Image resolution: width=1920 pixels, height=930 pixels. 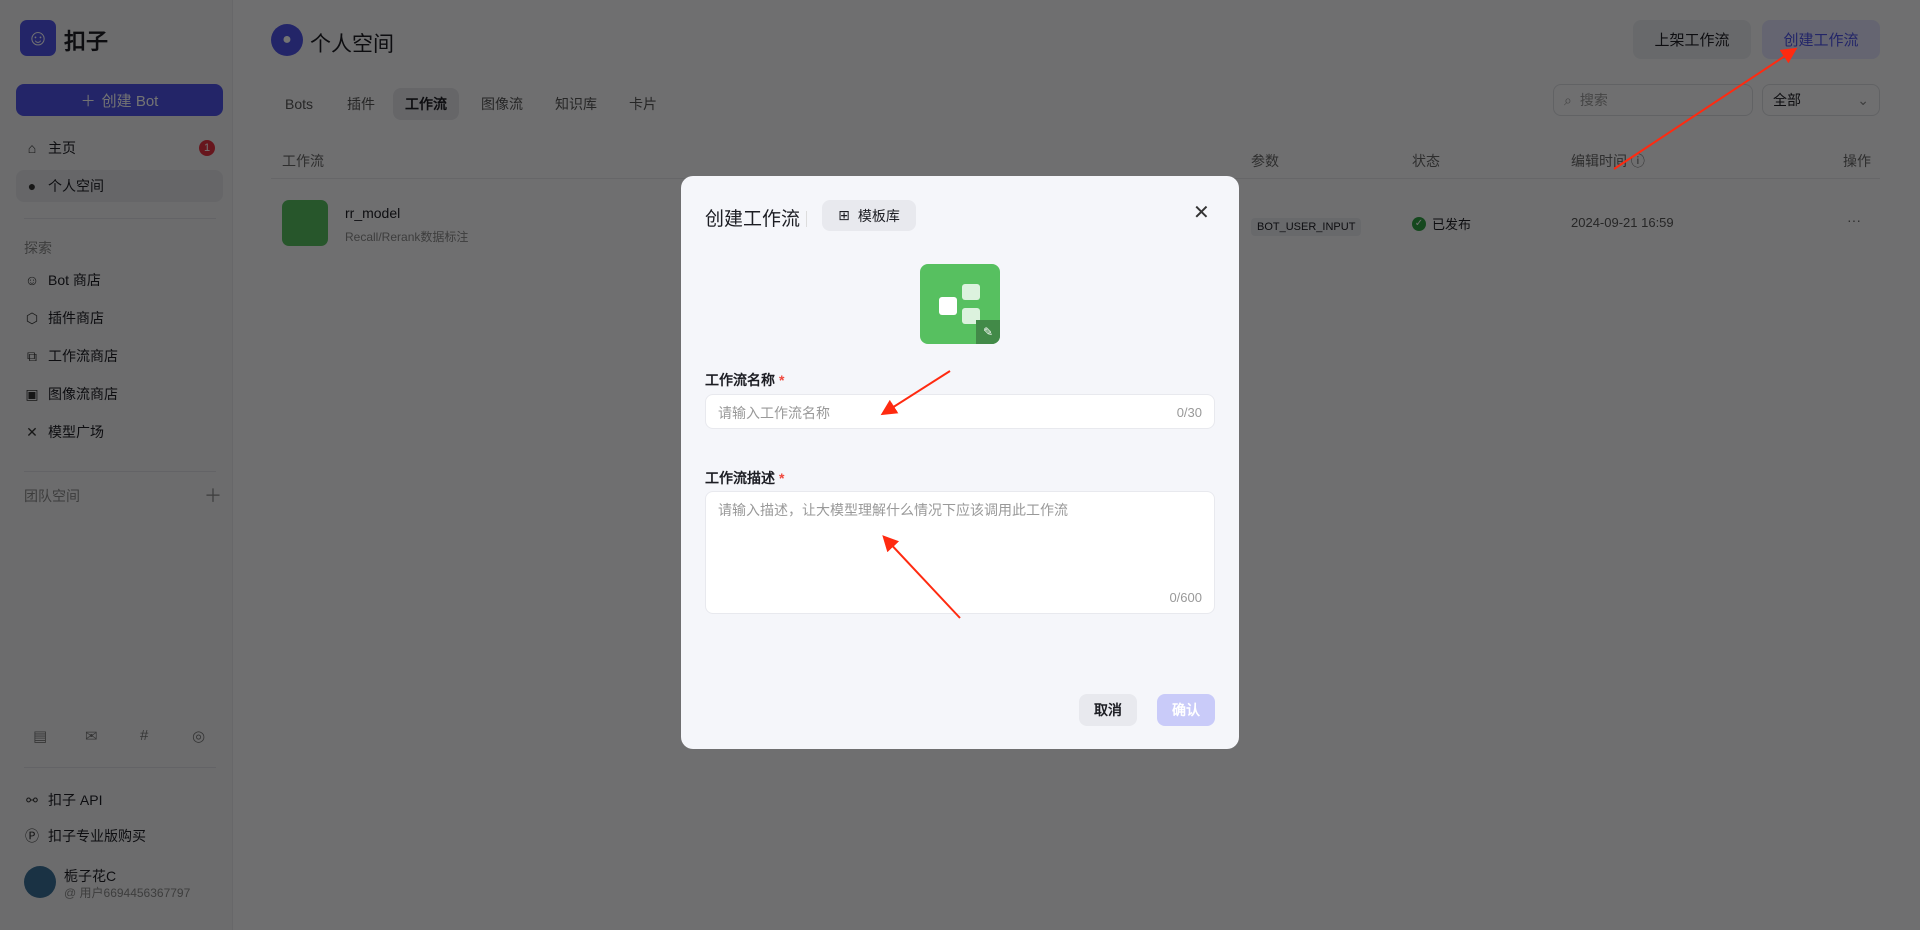 What do you see at coordinates (361, 104) in the screenshot?
I see `tab-plugins: 插件` at bounding box center [361, 104].